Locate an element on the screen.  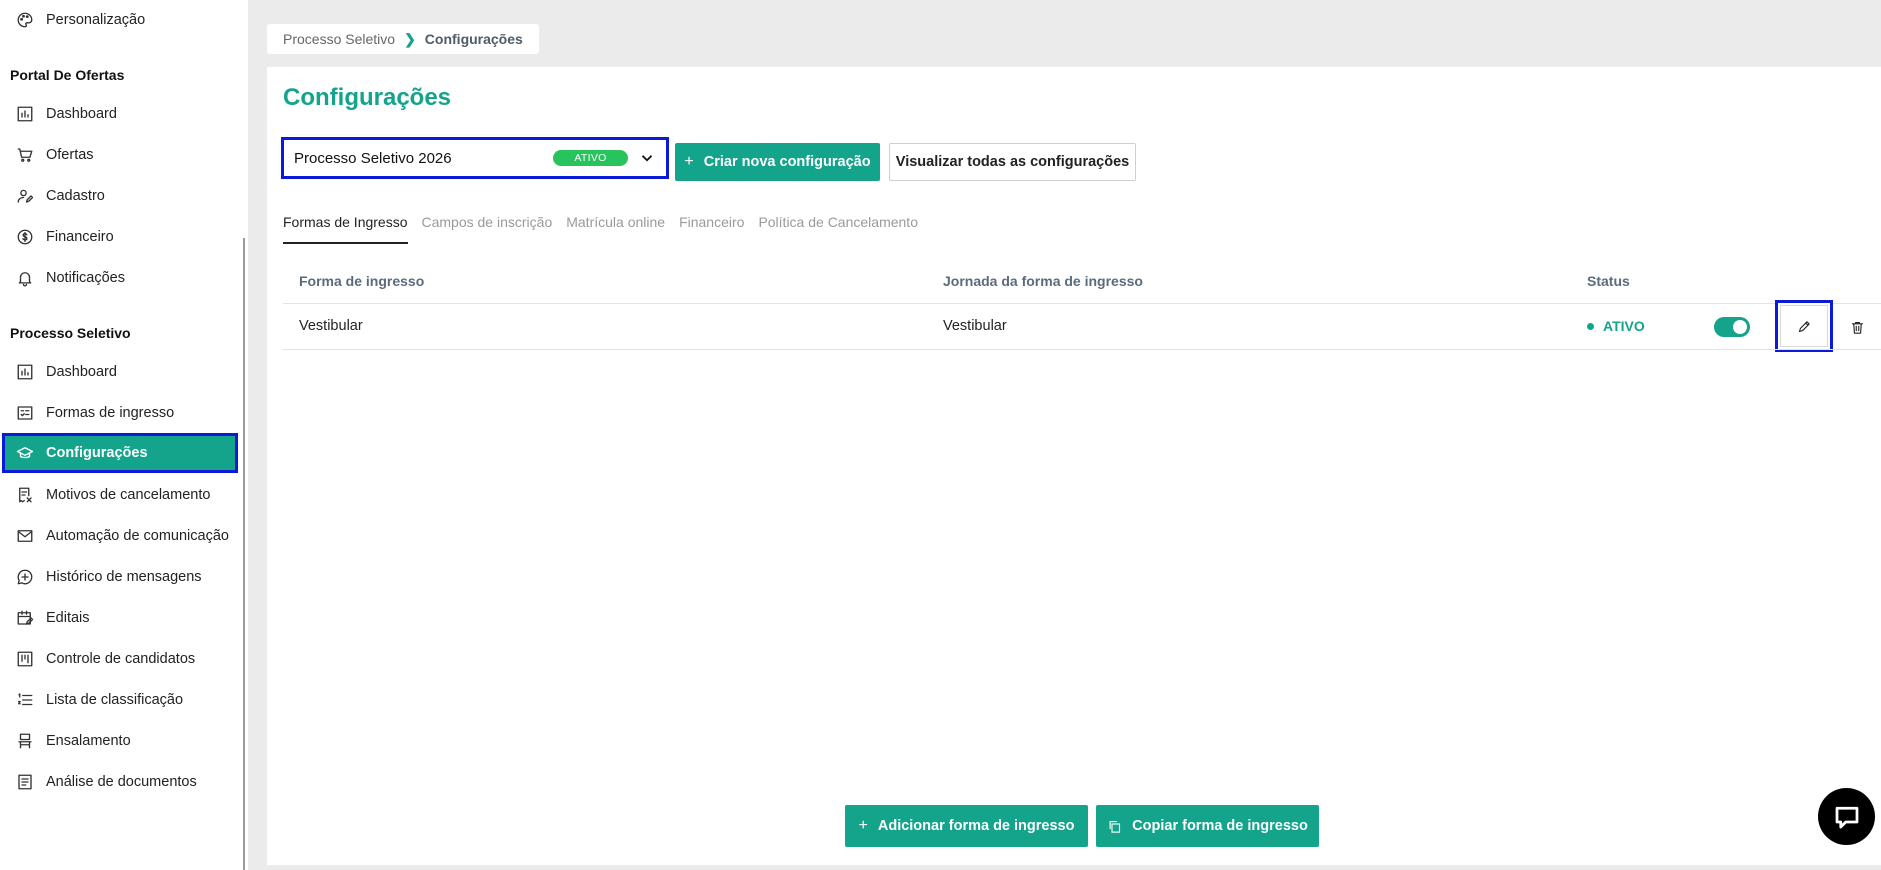
sidebar-item-configuracoes: Configurações is located at coordinates (120, 453).